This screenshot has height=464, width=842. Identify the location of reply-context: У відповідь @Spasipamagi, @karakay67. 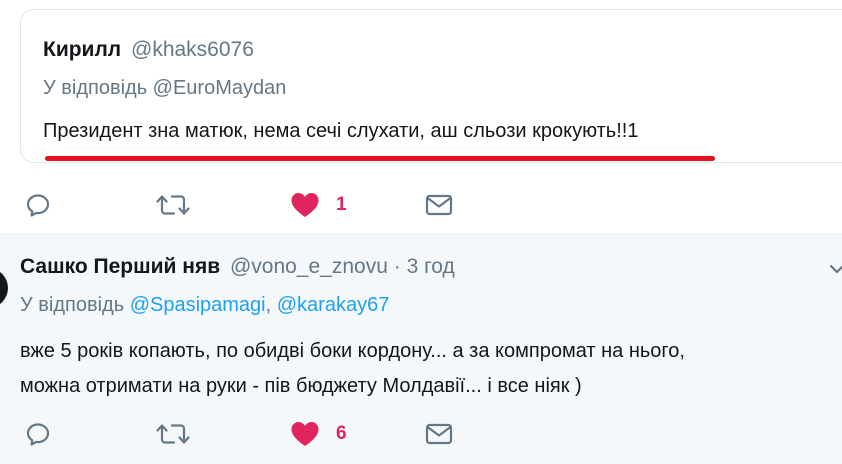
(204, 305).